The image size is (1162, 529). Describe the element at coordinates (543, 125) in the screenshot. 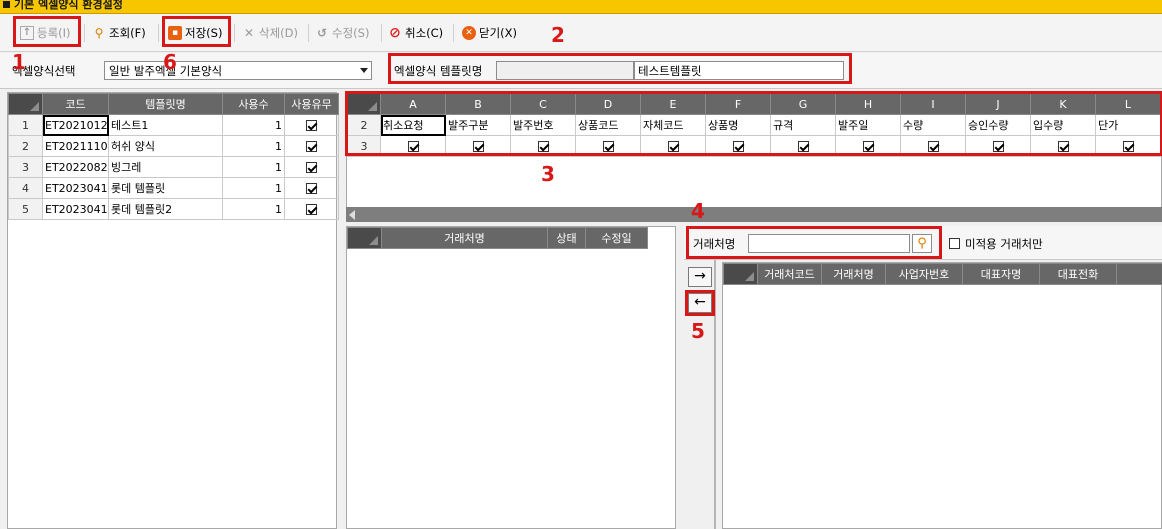

I see `field-cell: 발주번호` at that location.